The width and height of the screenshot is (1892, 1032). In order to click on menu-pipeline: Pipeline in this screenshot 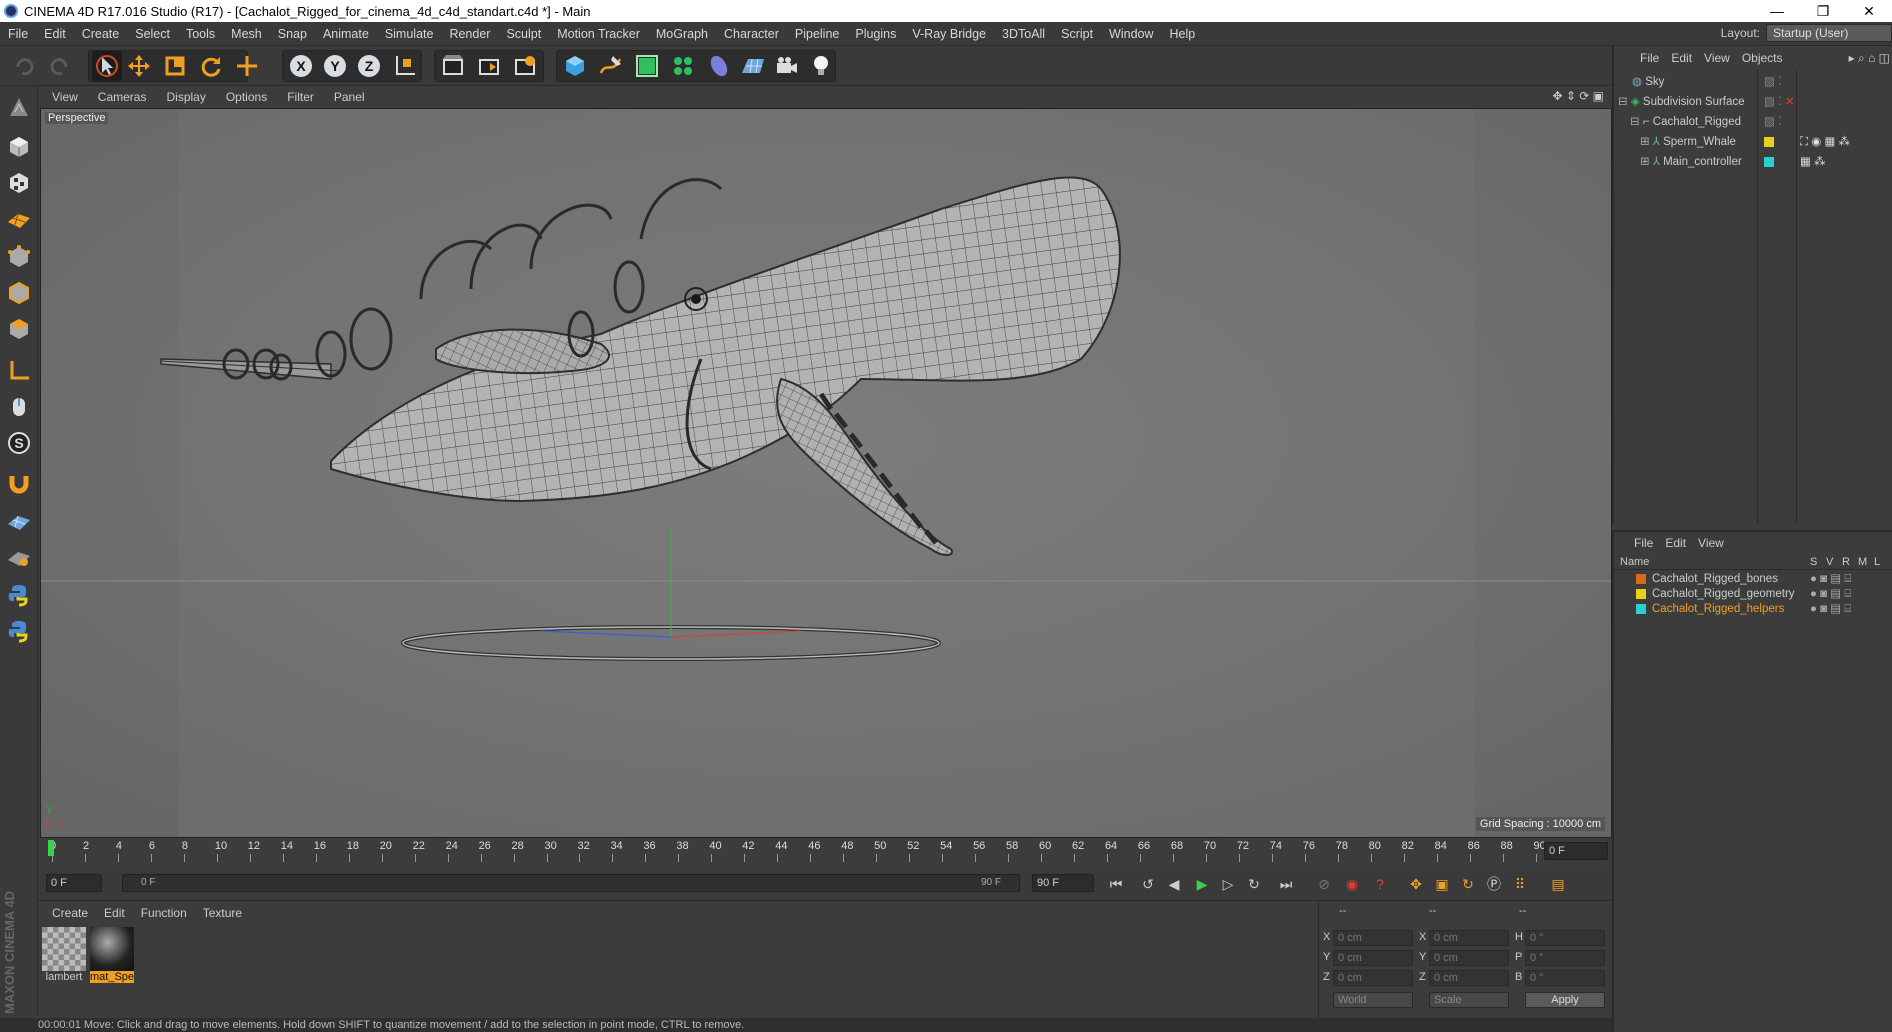, I will do `click(817, 34)`.